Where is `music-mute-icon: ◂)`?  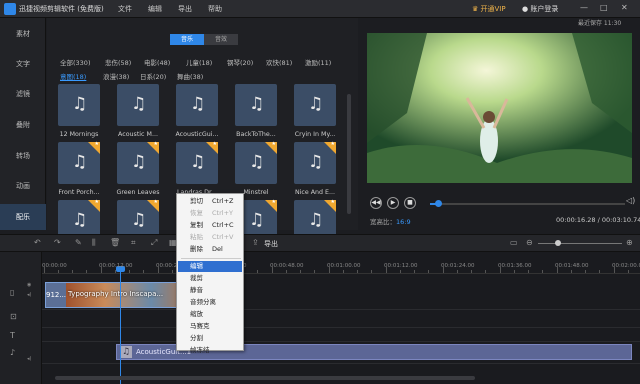
music-mute-icon: ◂) is located at coordinates (29, 359).